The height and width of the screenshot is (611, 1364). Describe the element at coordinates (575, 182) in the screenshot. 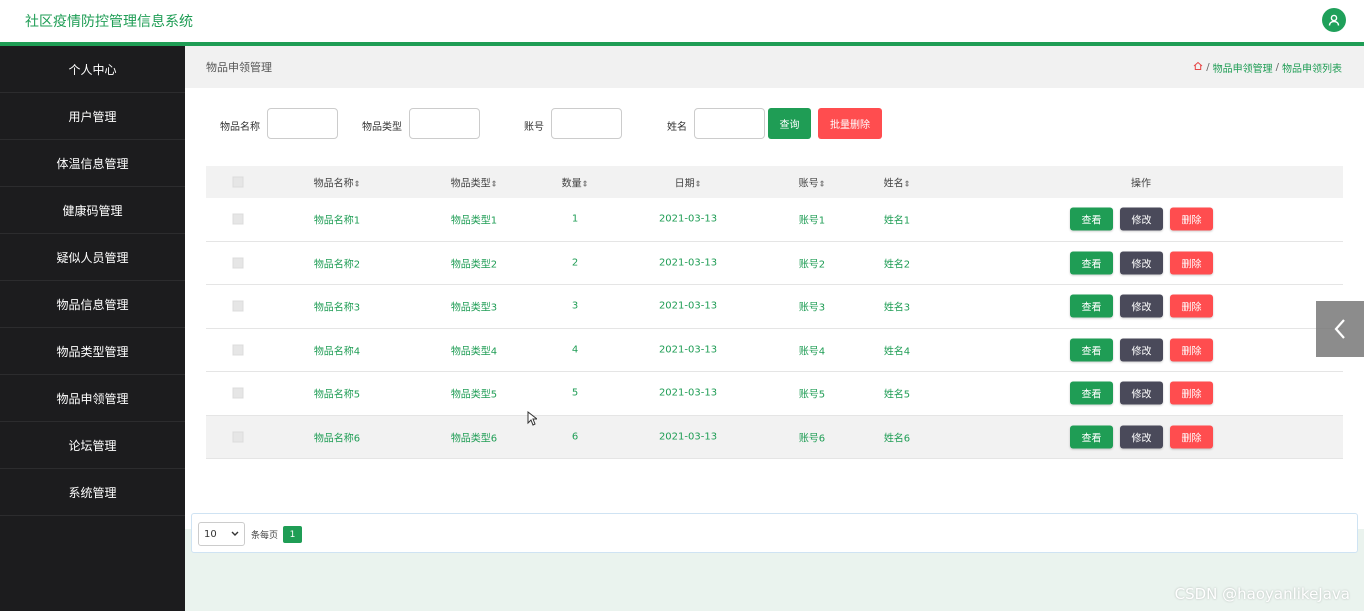

I see `col-quantity: 数量⇕` at that location.